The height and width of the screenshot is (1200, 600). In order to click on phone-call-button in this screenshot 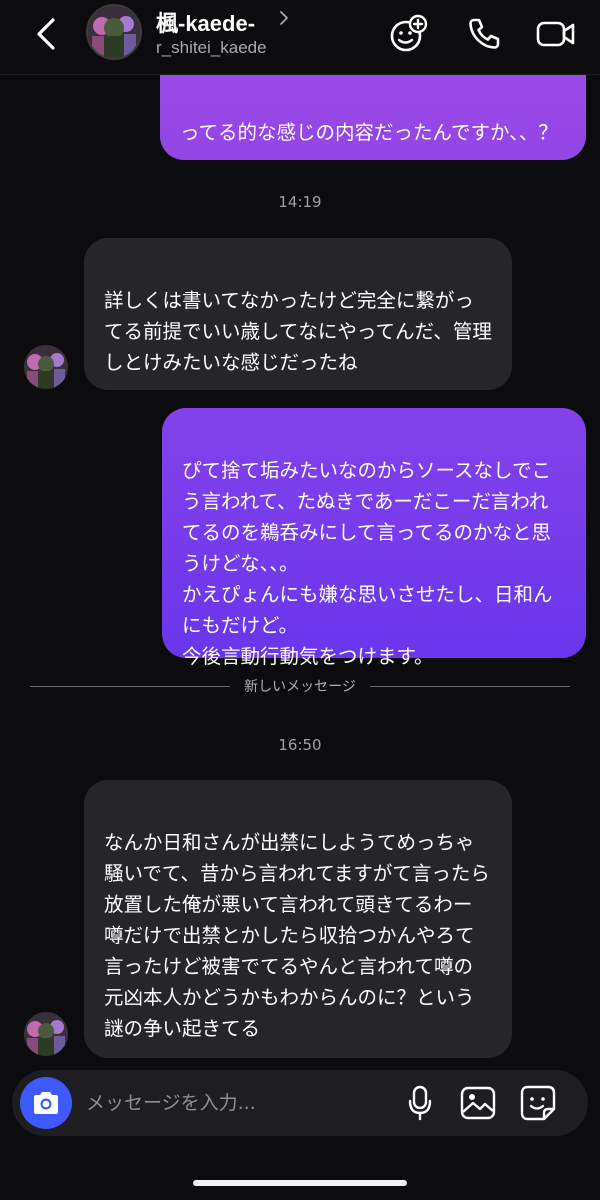, I will do `click(484, 34)`.